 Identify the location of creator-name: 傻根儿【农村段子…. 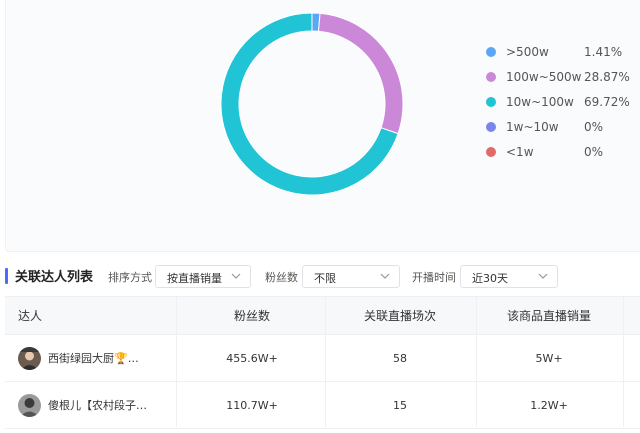
(97, 406).